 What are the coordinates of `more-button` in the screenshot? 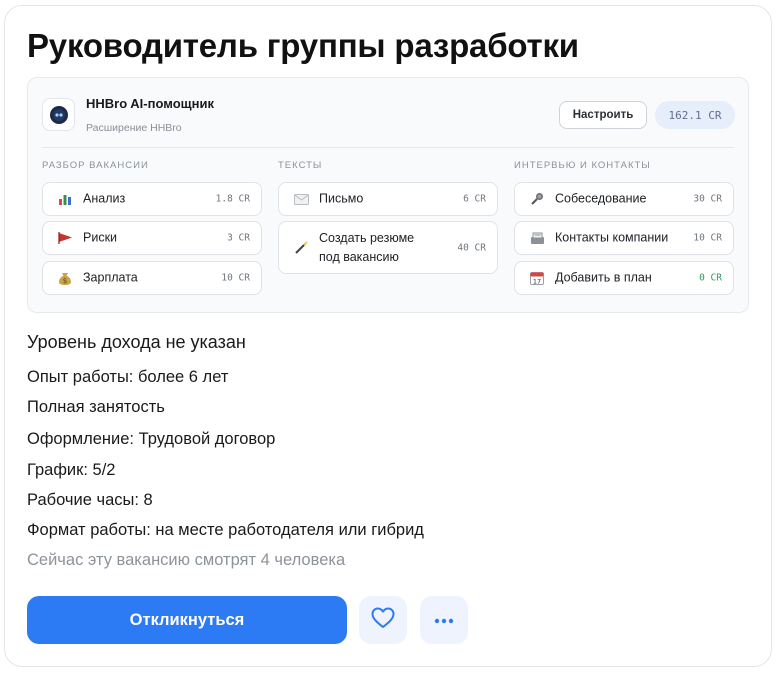 It's located at (444, 620).